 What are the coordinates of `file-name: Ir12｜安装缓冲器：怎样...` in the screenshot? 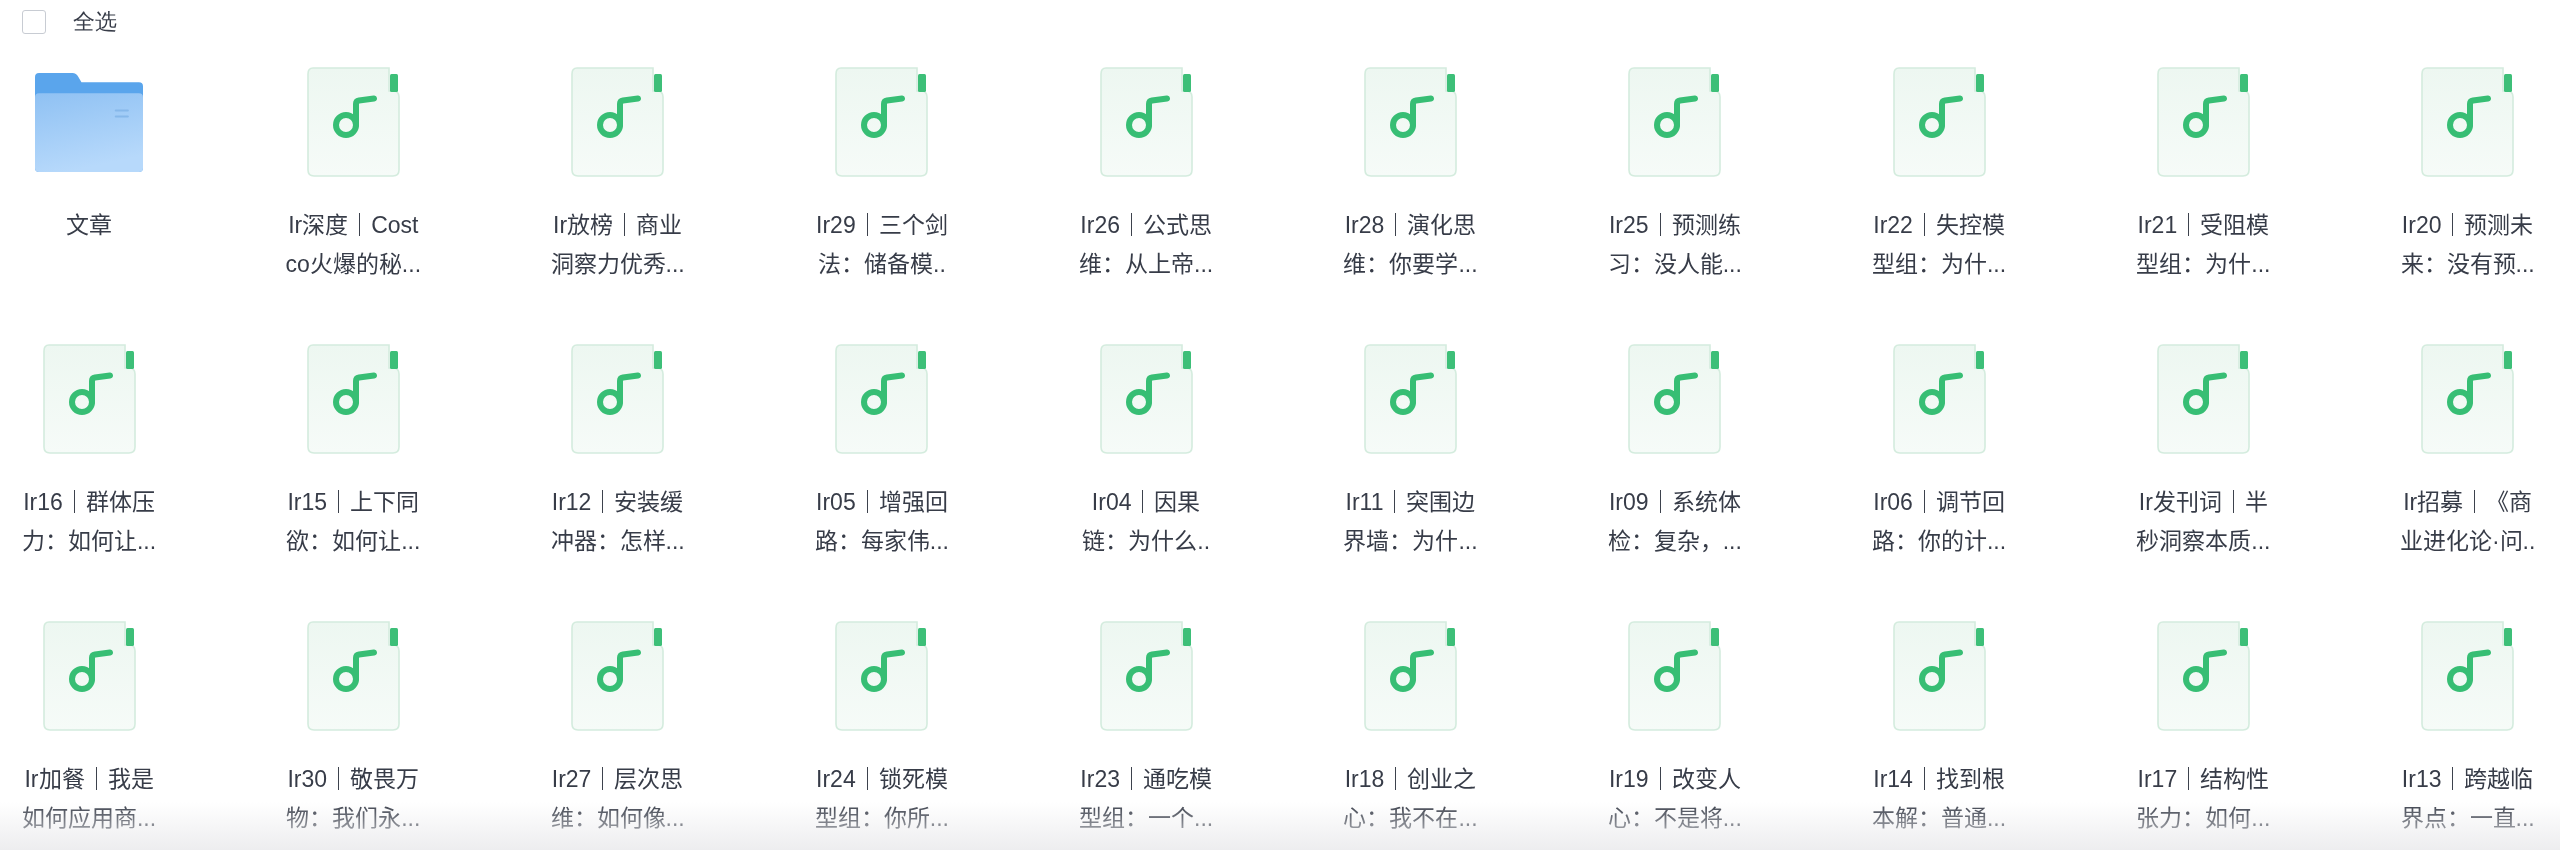 It's located at (617, 522).